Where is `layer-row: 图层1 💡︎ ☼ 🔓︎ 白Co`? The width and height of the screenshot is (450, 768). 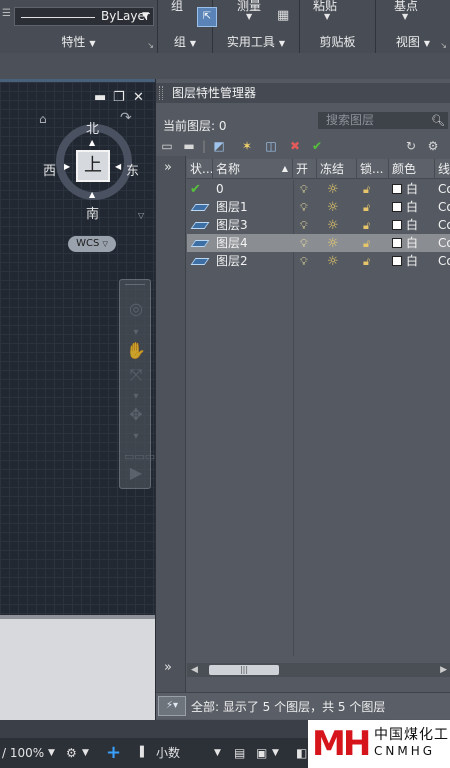 layer-row: 图层1 💡︎ ☼ 🔓︎ 白Co is located at coordinates (318, 207).